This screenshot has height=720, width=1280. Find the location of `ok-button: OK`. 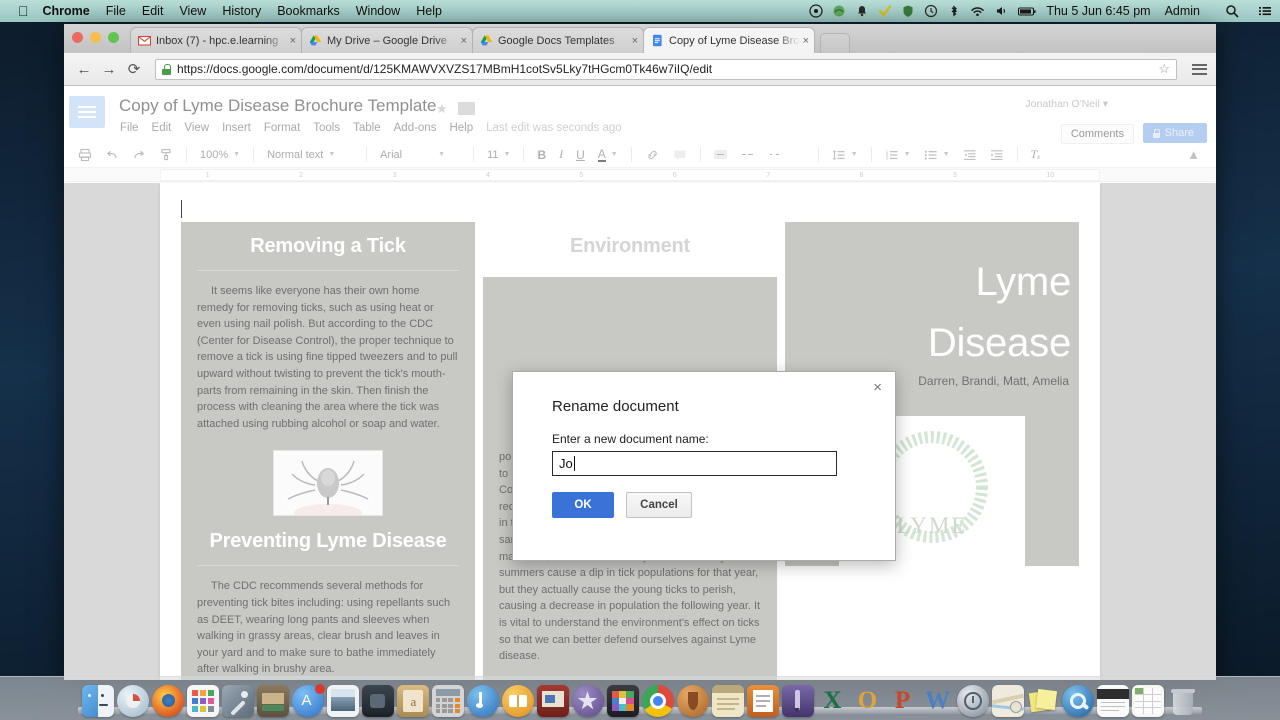

ok-button: OK is located at coordinates (583, 505).